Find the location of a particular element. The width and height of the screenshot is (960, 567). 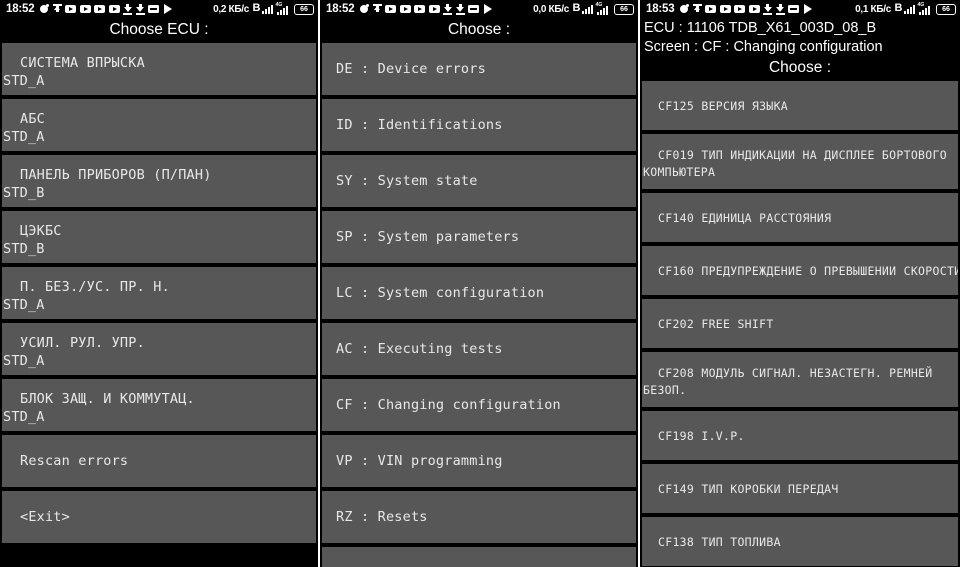

data-rate-label: 0,1 КБ/с is located at coordinates (873, 9).